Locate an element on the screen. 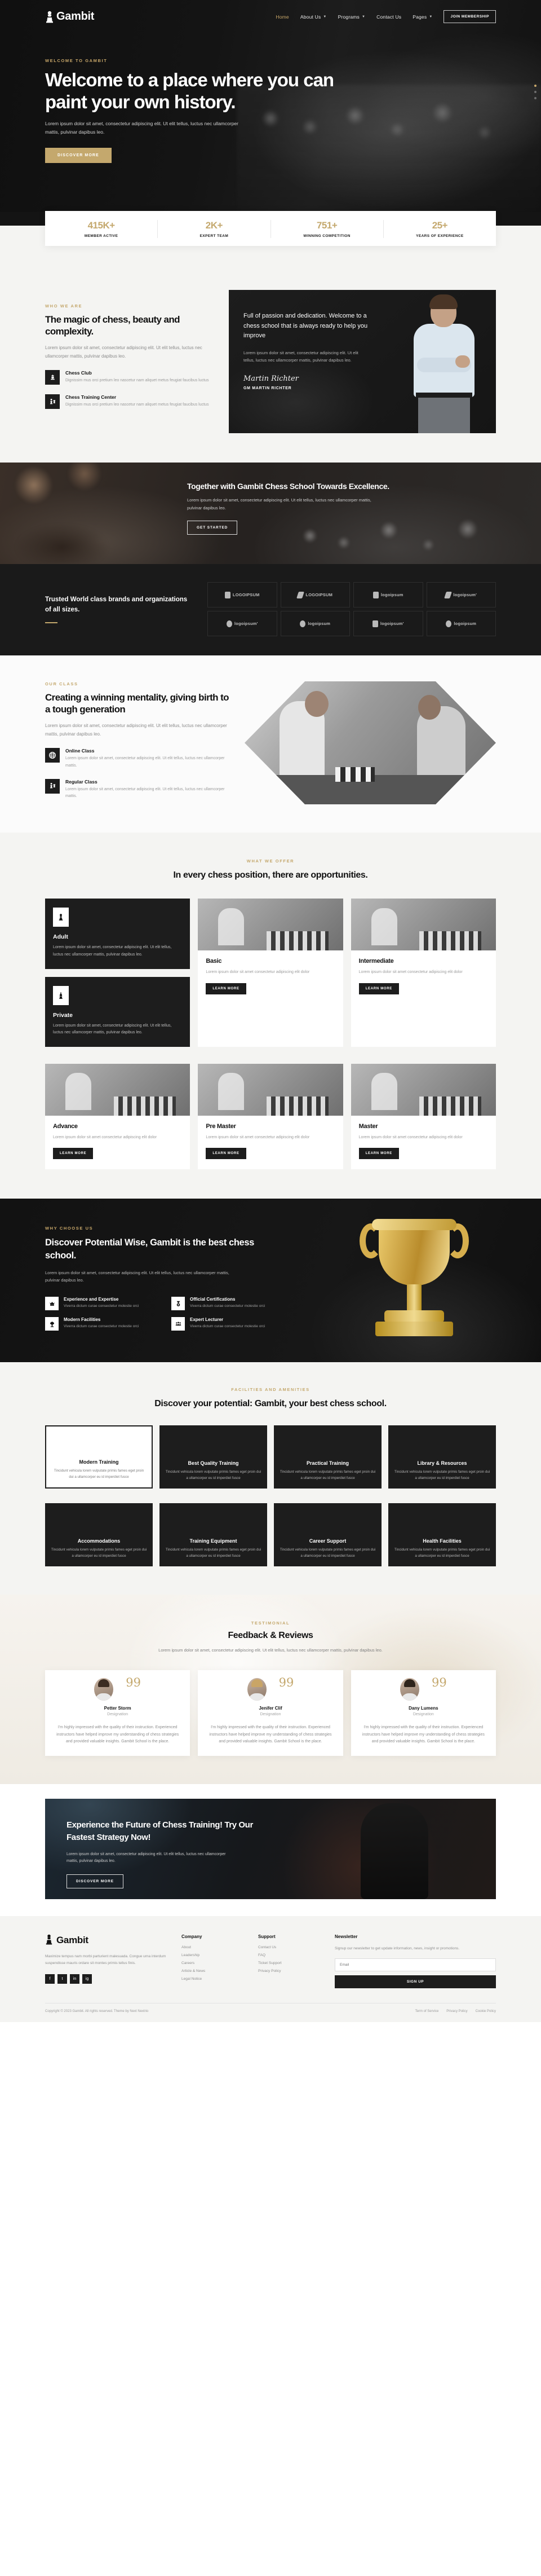  nav-label: Programs is located at coordinates (349, 17).